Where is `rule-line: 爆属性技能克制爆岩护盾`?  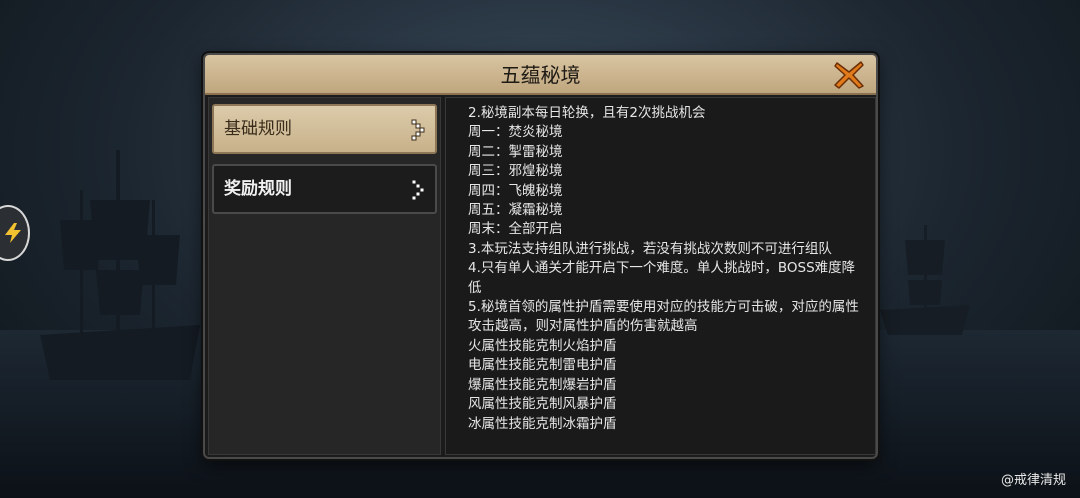
rule-line: 爆属性技能克制爆岩护盾 is located at coordinates (542, 384).